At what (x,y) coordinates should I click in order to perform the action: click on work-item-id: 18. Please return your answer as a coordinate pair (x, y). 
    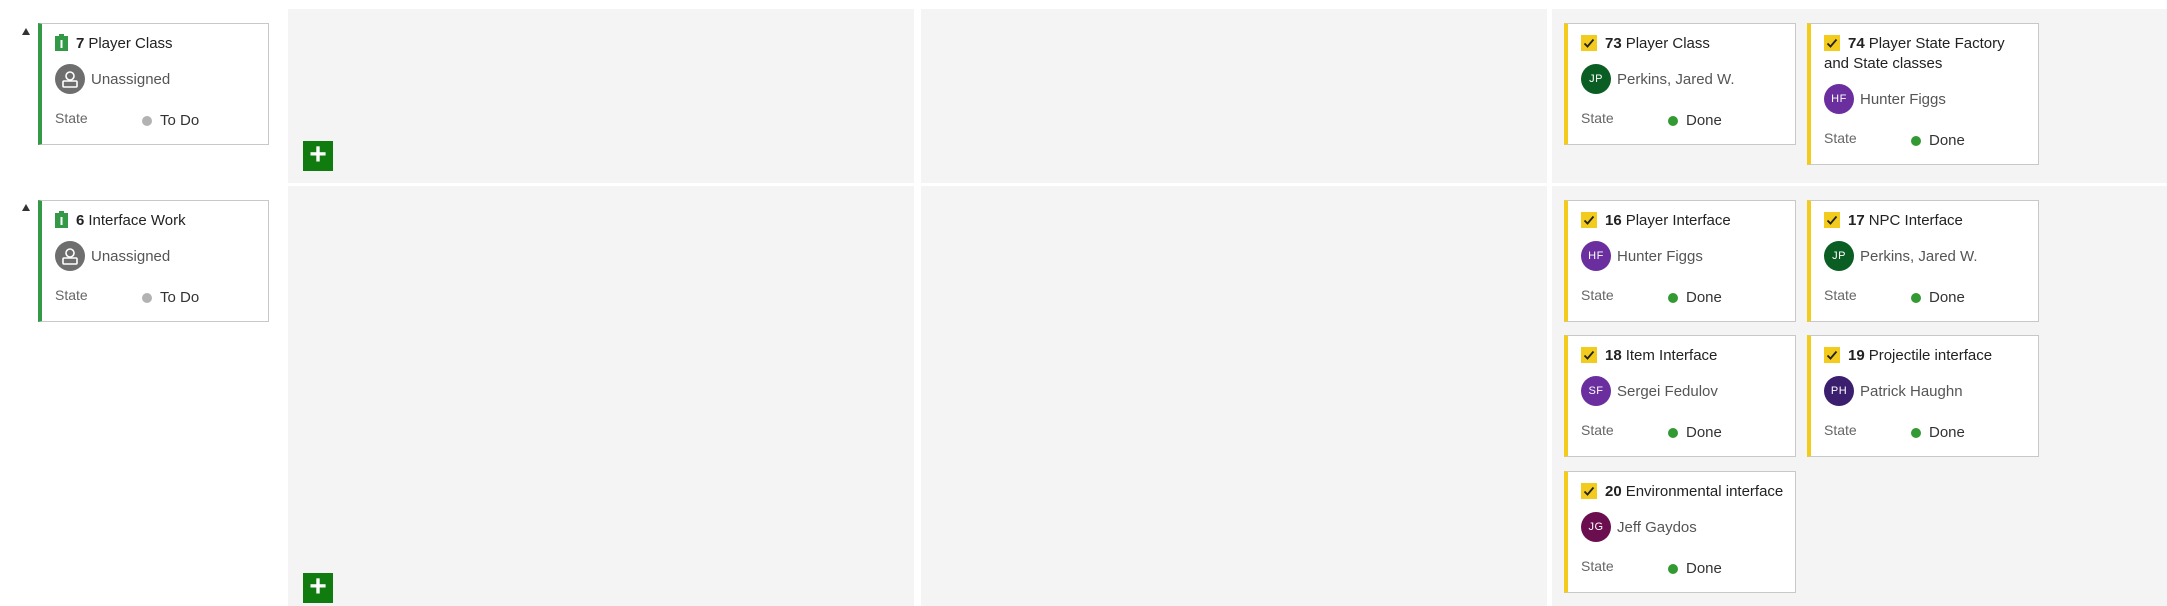
    Looking at the image, I should click on (1613, 355).